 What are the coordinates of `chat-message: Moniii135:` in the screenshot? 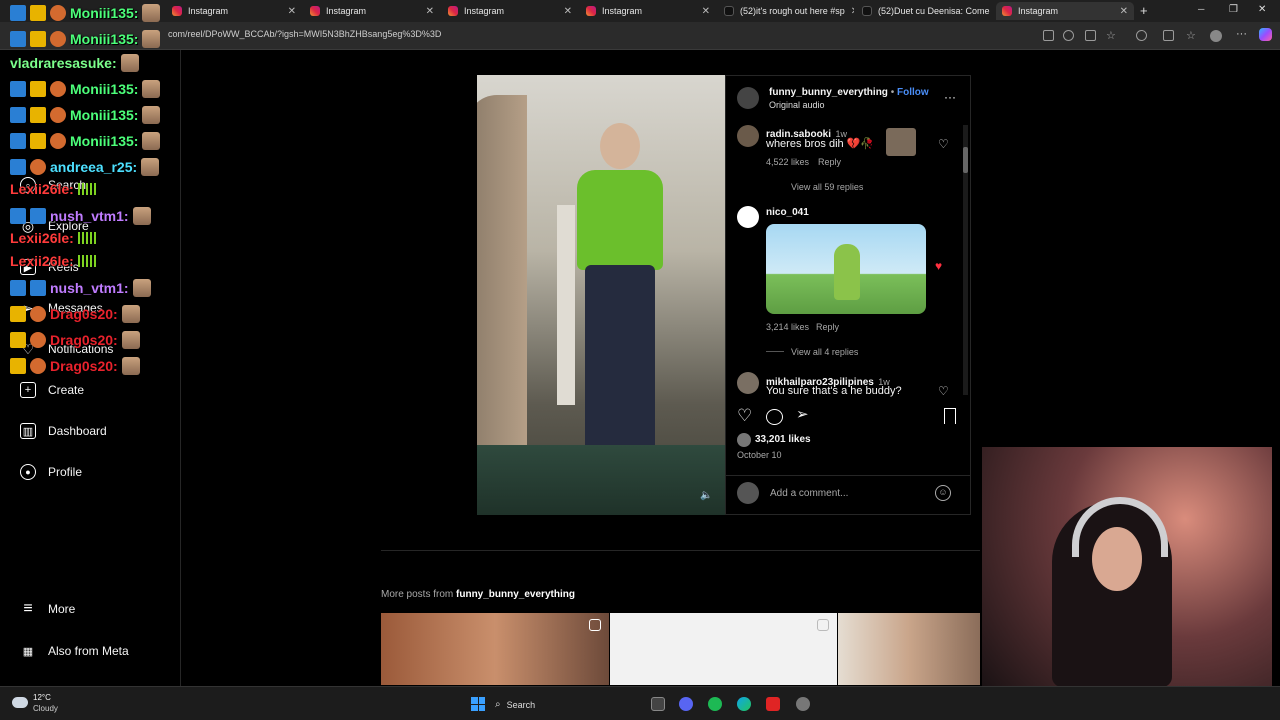 It's located at (85, 13).